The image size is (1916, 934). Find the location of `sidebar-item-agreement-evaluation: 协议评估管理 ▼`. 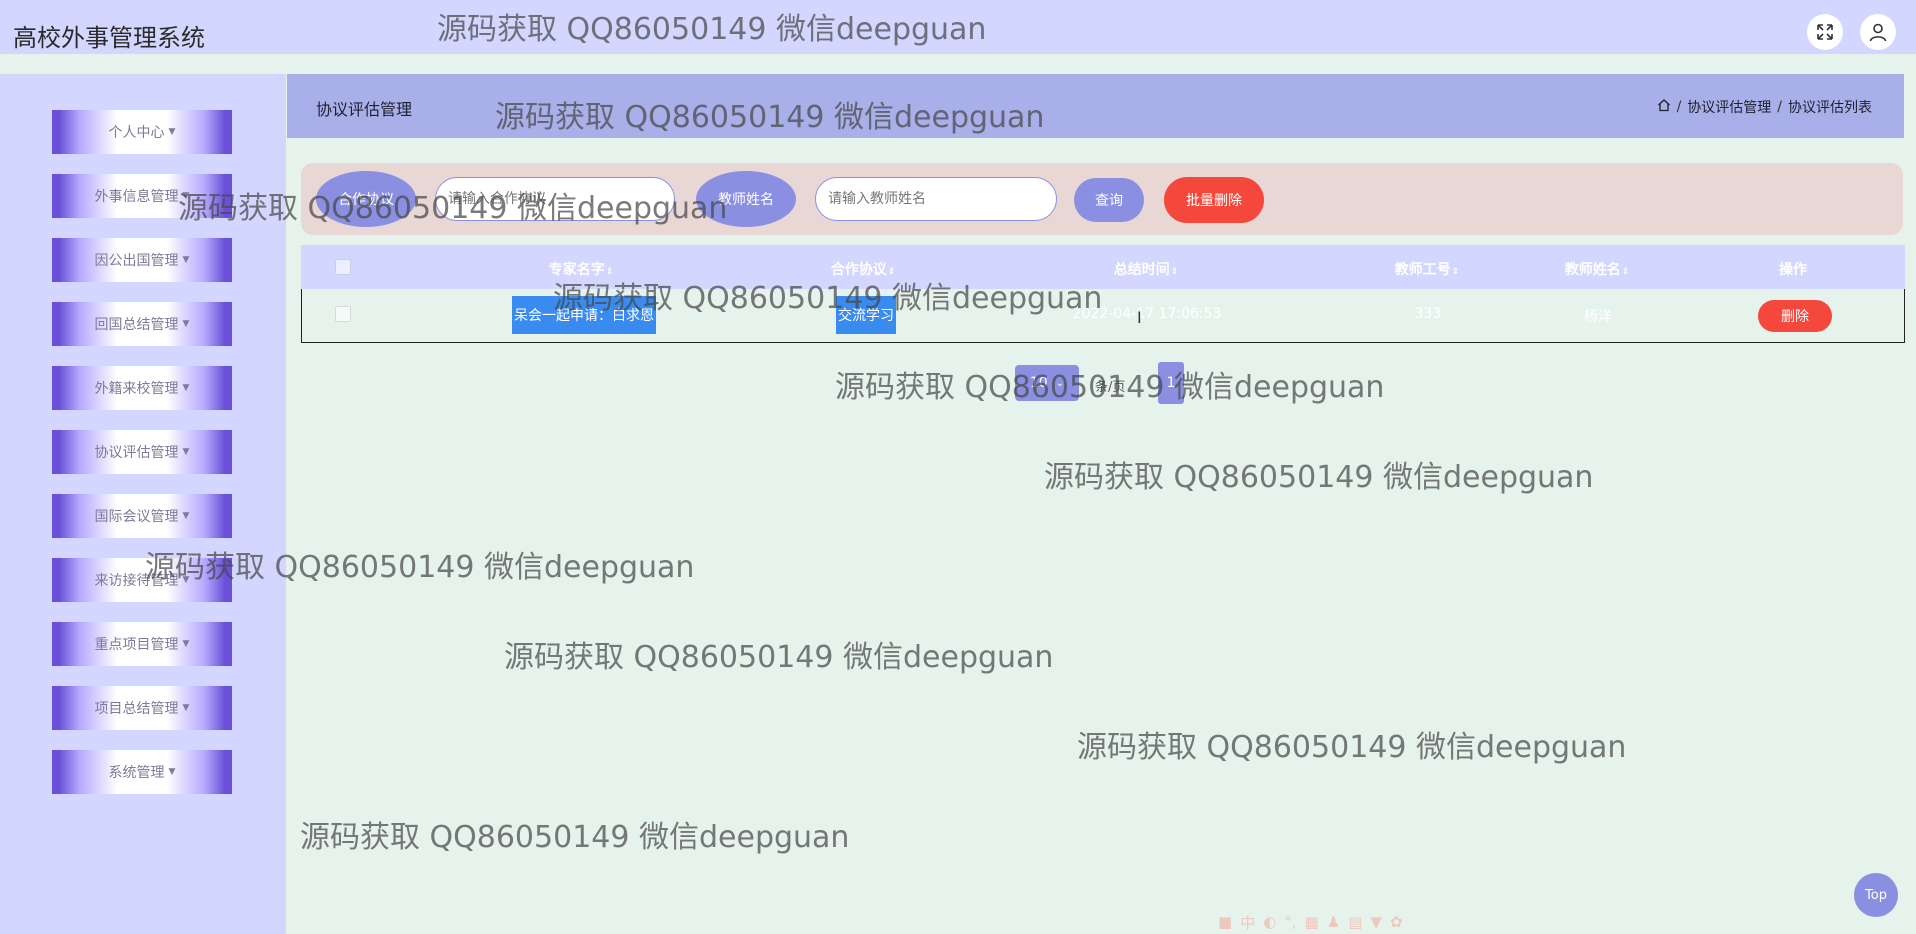

sidebar-item-agreement-evaluation: 协议评估管理 ▼ is located at coordinates (142, 452).